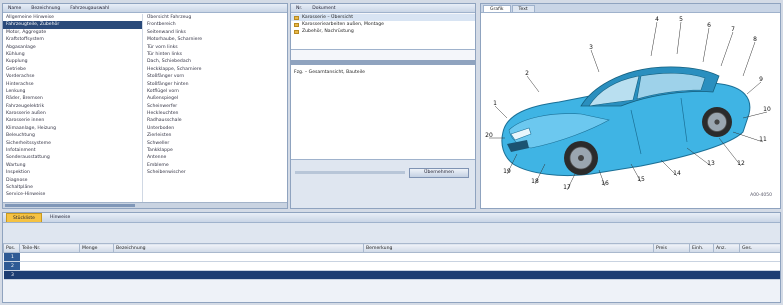 Image resolution: width=783 pixels, height=305 pixels. Describe the element at coordinates (72, 113) in the screenshot. I see `main-group-item: Karosserie außen` at that location.